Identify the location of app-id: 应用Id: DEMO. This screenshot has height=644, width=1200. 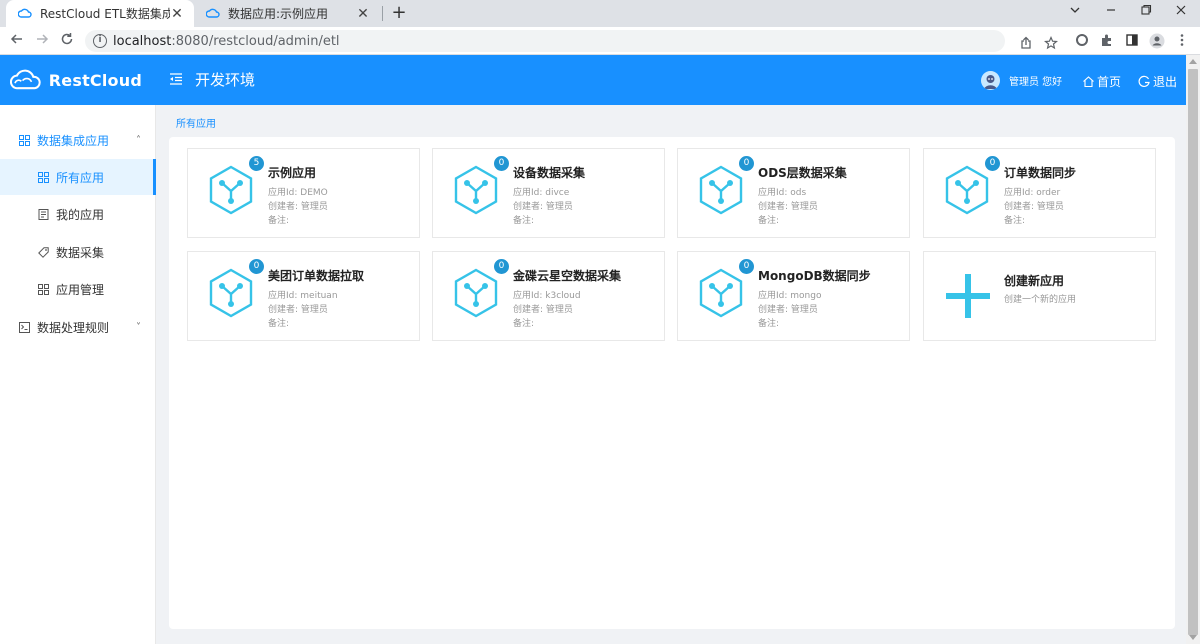
(298, 193).